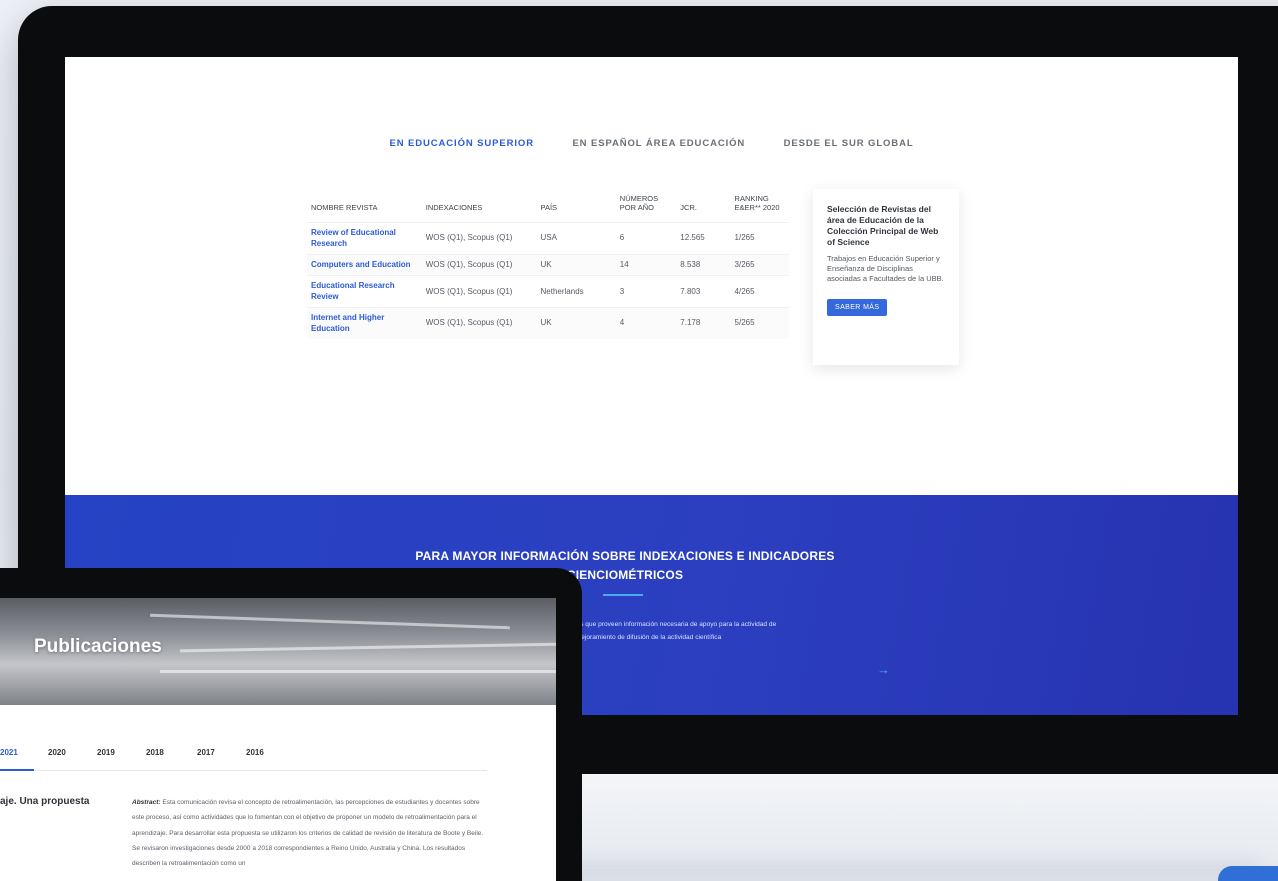 This screenshot has height=881, width=1278. Describe the element at coordinates (646, 238) in the screenshot. I see `cell-issues: 6` at that location.